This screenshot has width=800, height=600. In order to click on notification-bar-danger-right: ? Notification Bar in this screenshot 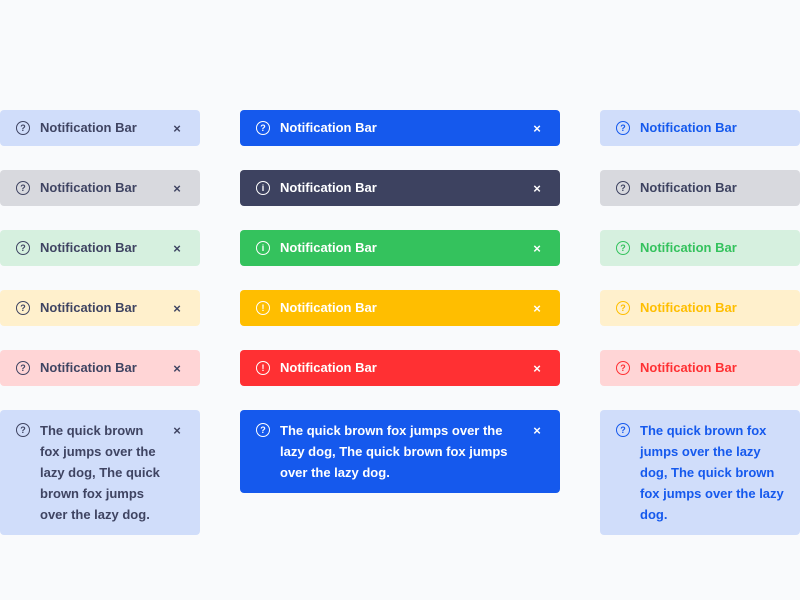, I will do `click(700, 368)`.